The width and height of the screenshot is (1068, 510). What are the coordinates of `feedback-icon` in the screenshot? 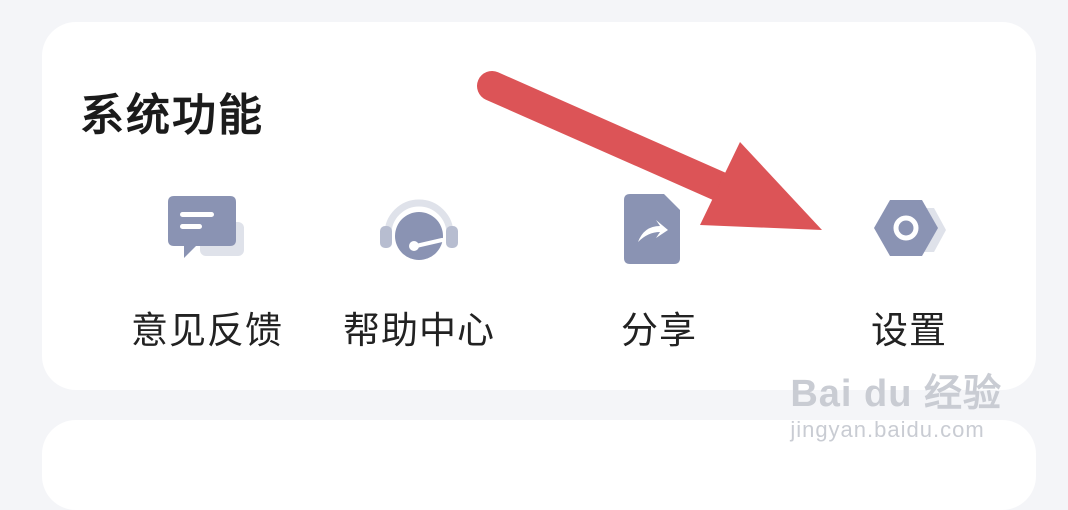 It's located at (207, 232).